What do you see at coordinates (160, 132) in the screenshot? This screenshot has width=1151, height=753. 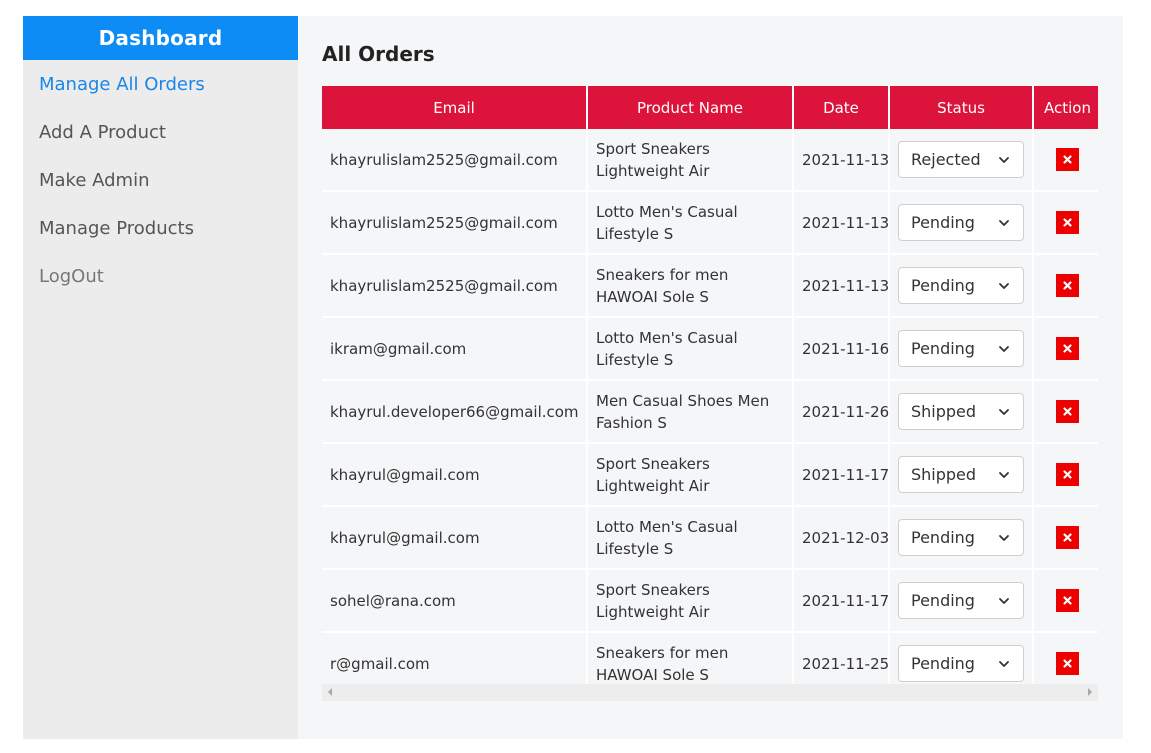 I see `sidebar-item-add-a-product: Add A Product` at bounding box center [160, 132].